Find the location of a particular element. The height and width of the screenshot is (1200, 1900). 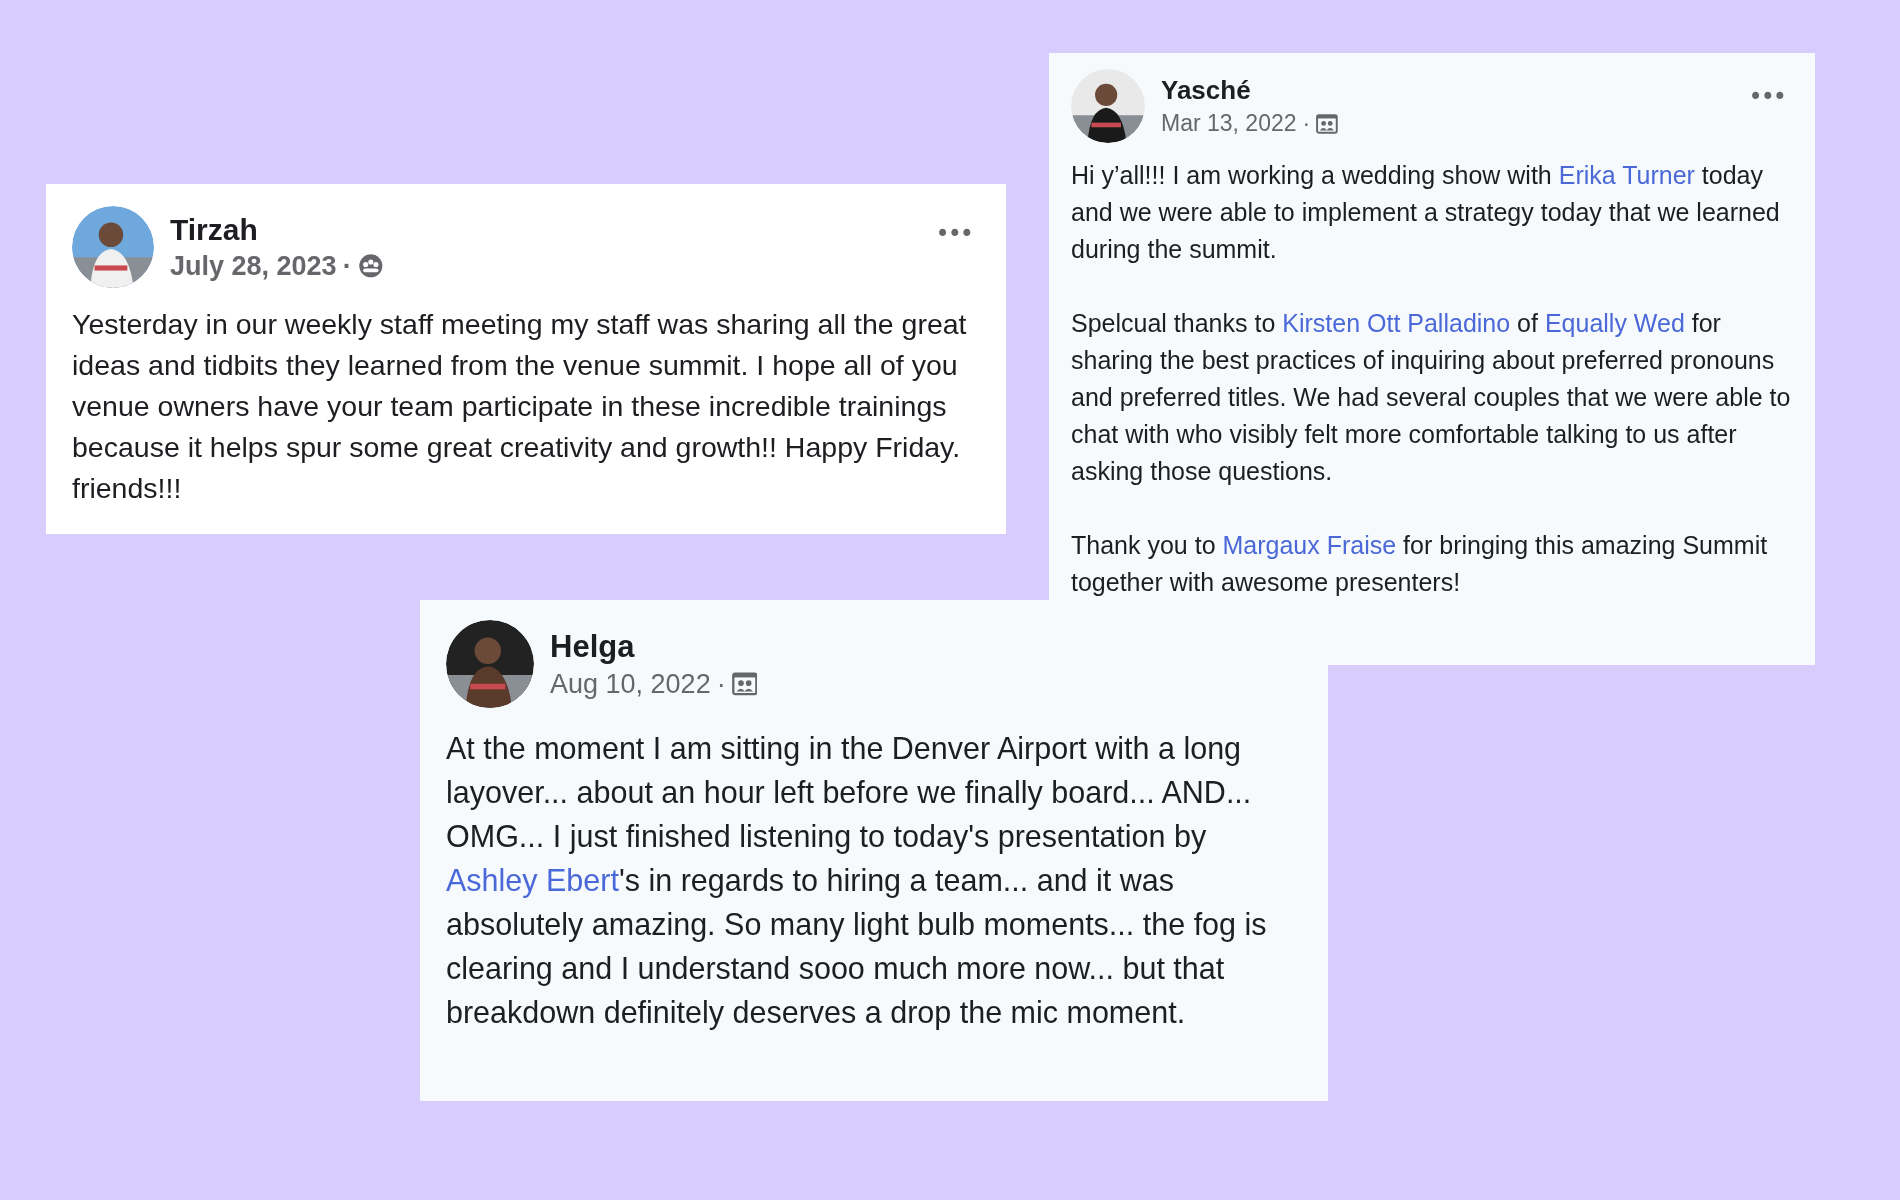

profile-link: Kirsten Ott Palladino is located at coordinates (1396, 323).